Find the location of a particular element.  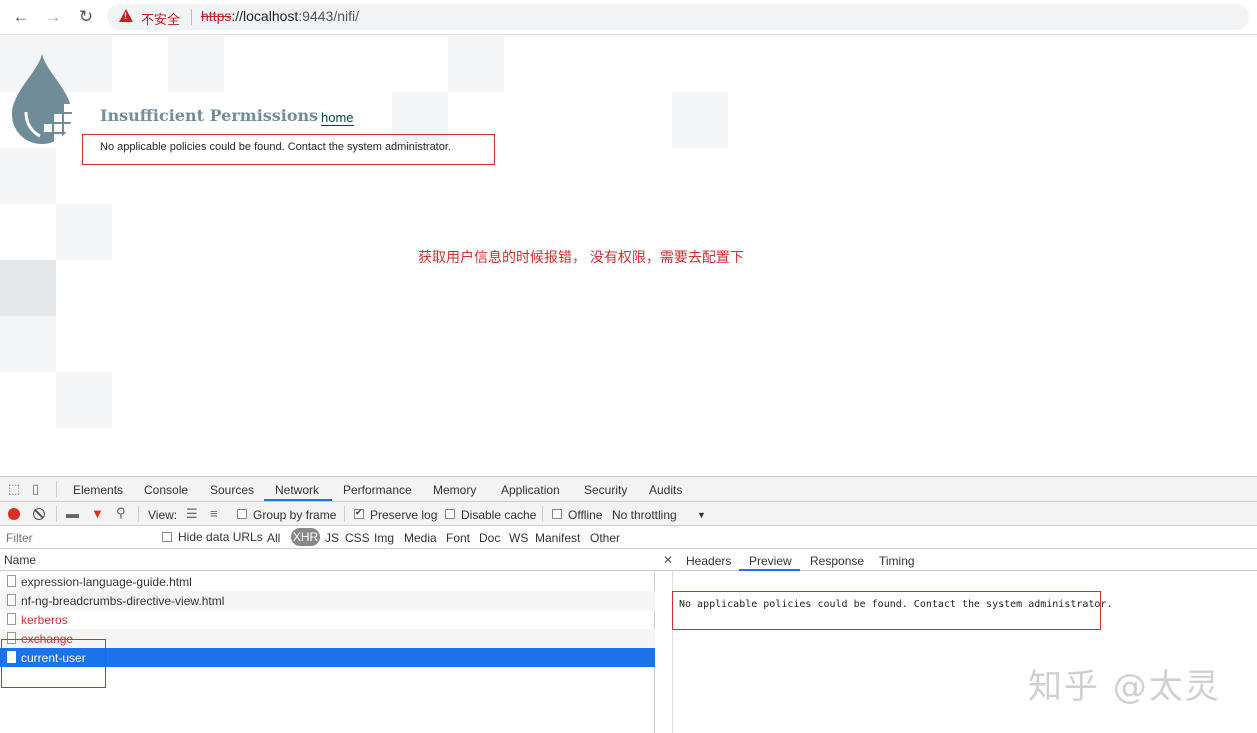

nifi-logo-icon is located at coordinates (42, 99).